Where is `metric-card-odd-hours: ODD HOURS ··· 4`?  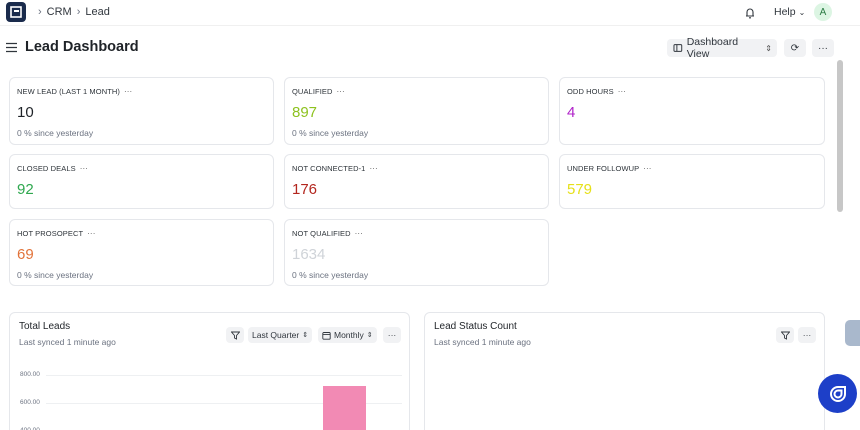 metric-card-odd-hours: ODD HOURS ··· 4 is located at coordinates (692, 111).